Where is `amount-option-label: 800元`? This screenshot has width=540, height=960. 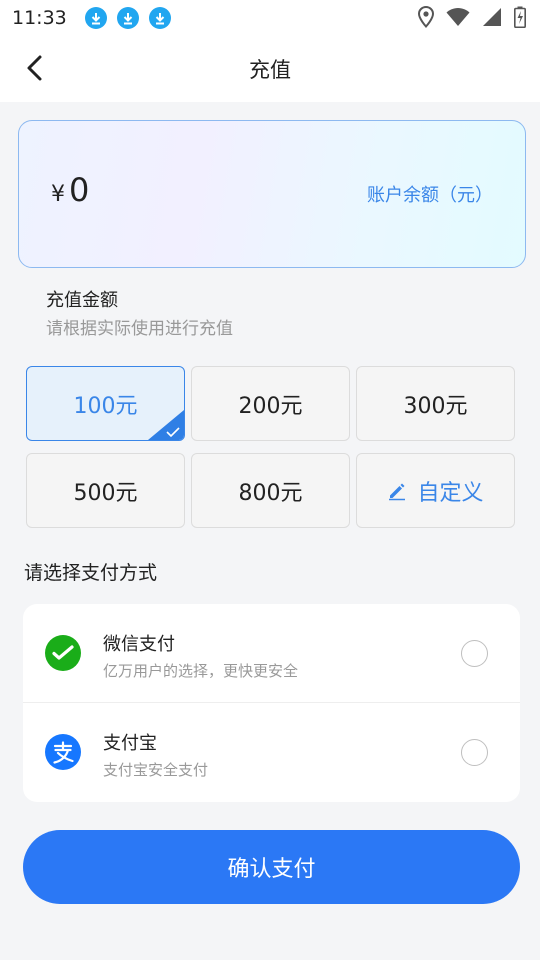 amount-option-label: 800元 is located at coordinates (270, 493).